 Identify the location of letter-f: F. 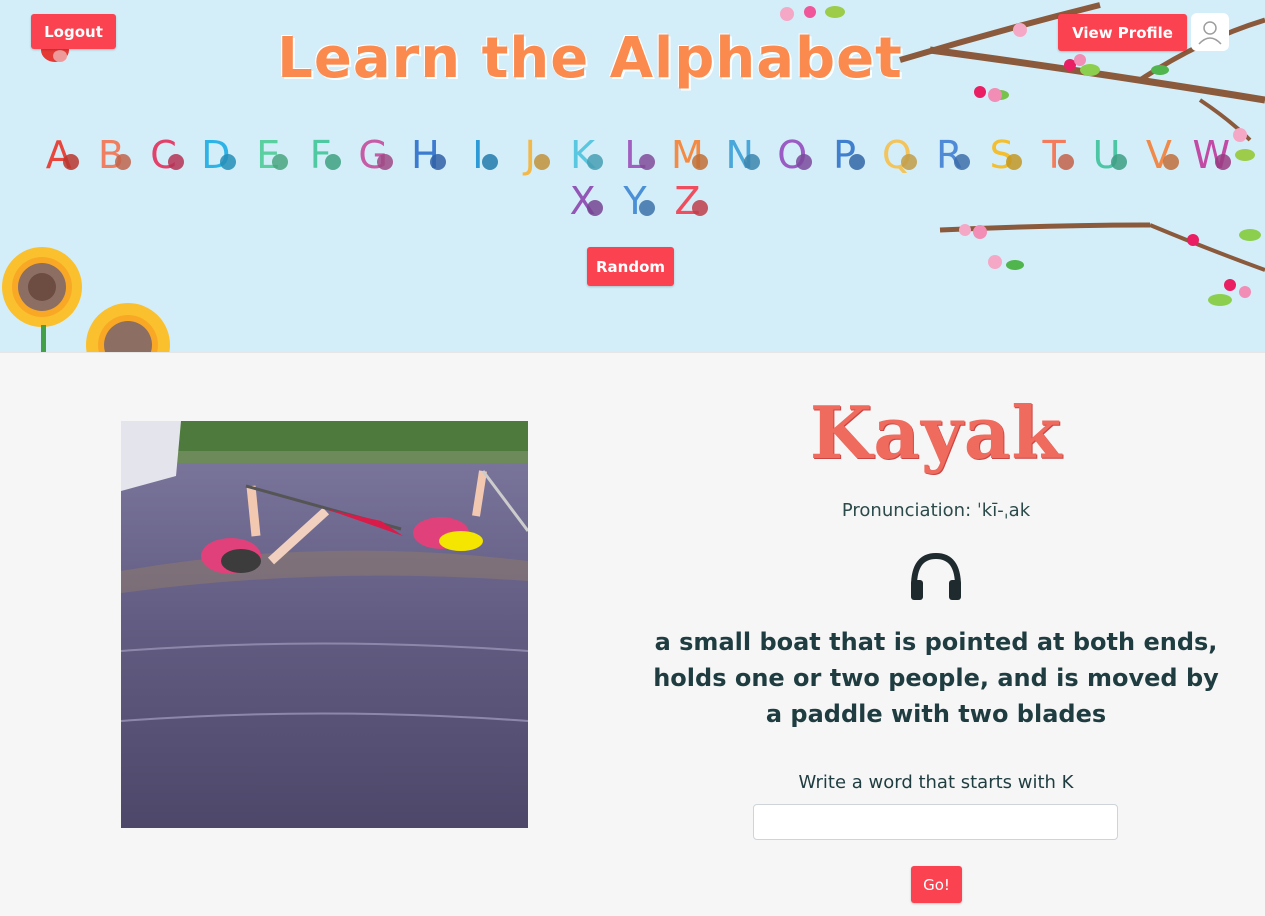
(320, 155).